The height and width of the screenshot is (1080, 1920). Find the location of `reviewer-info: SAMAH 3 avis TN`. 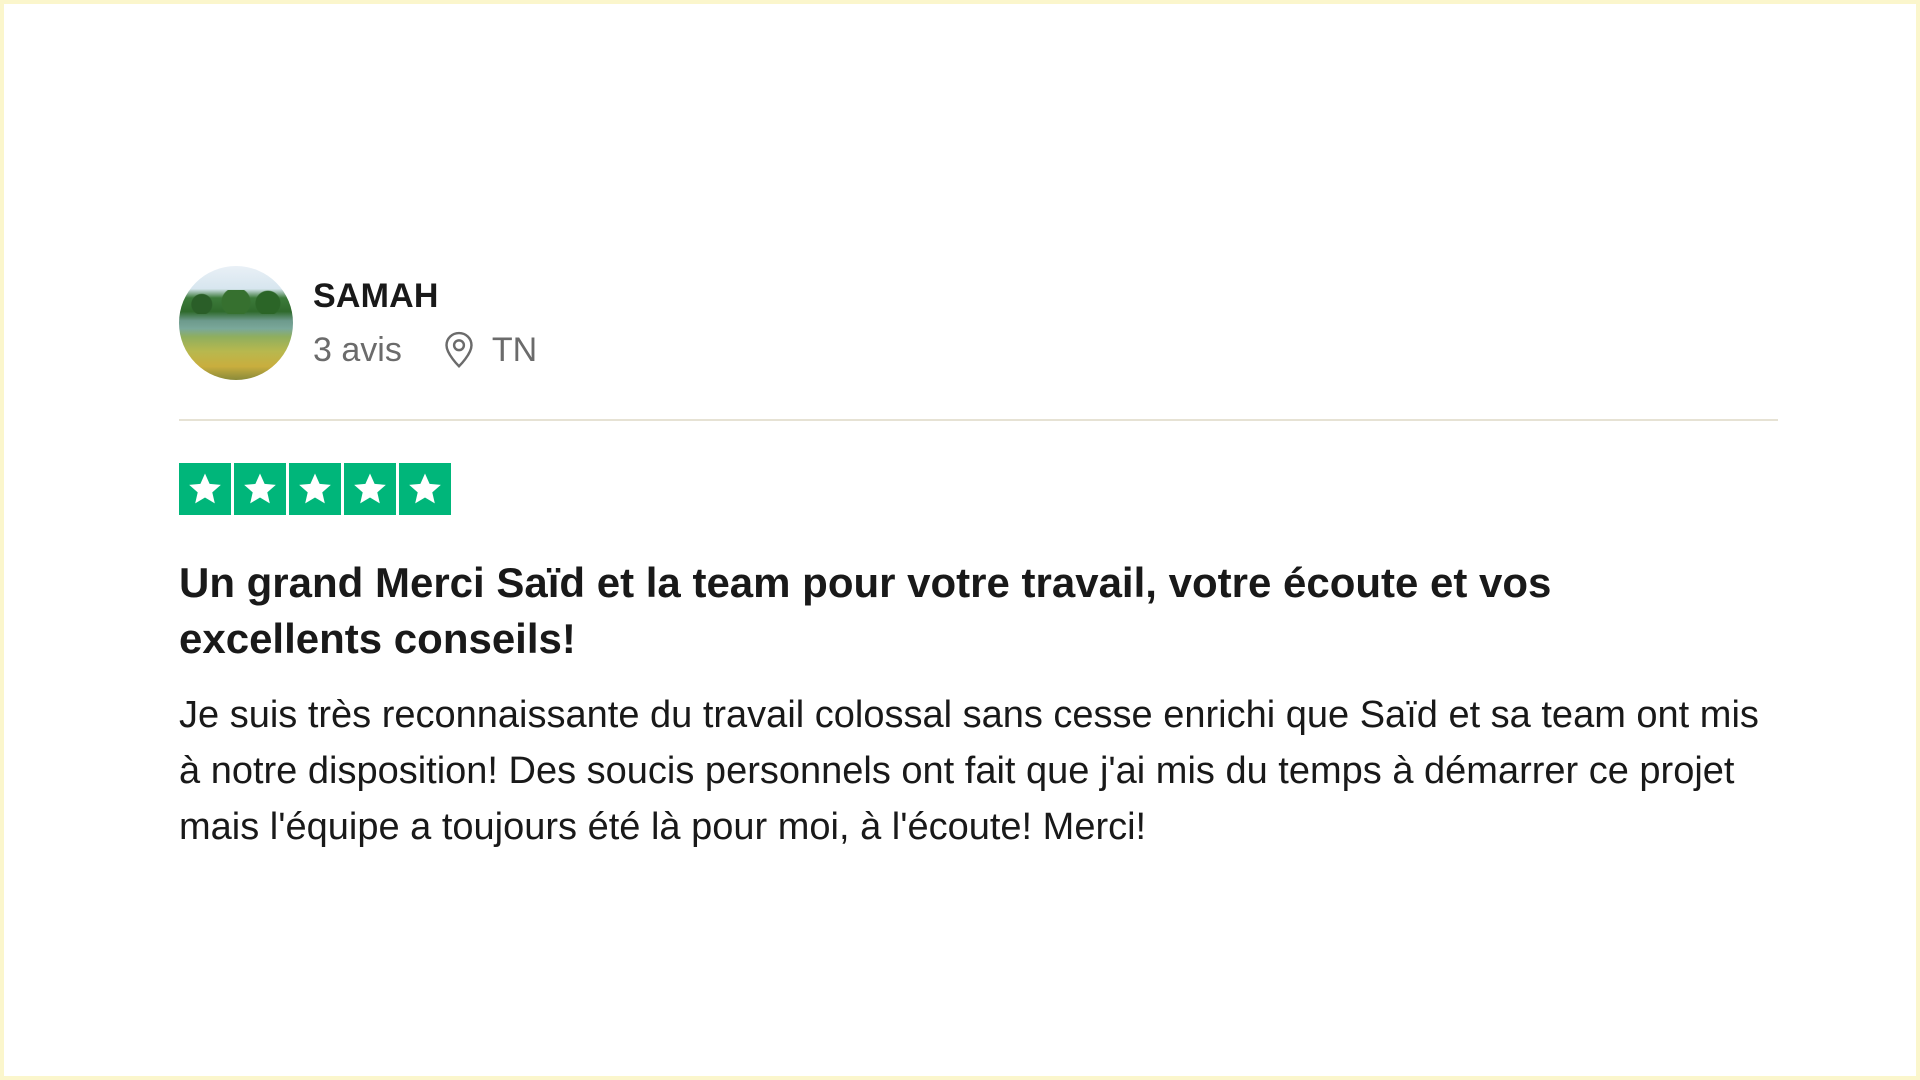

reviewer-info: SAMAH 3 avis TN is located at coordinates (425, 323).